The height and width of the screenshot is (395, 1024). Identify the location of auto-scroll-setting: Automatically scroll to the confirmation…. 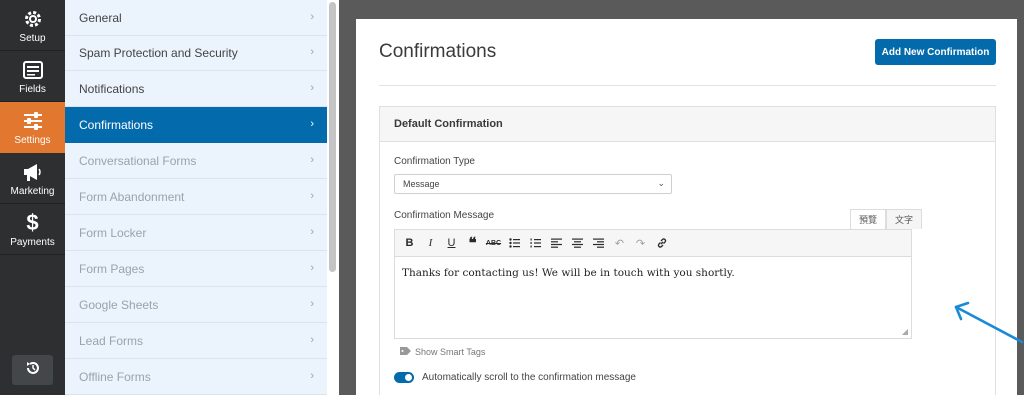
(515, 377).